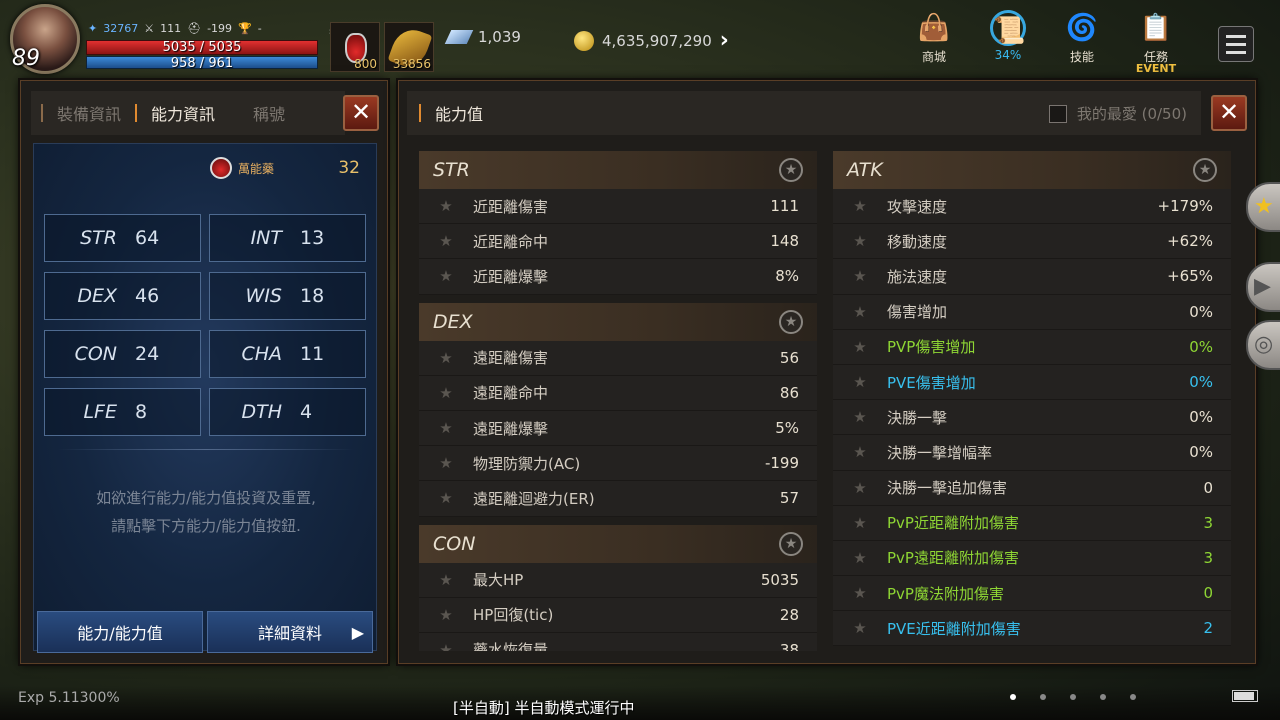  I want to click on stat-row: ★ 移動速度 +62%, so click(1032, 242).